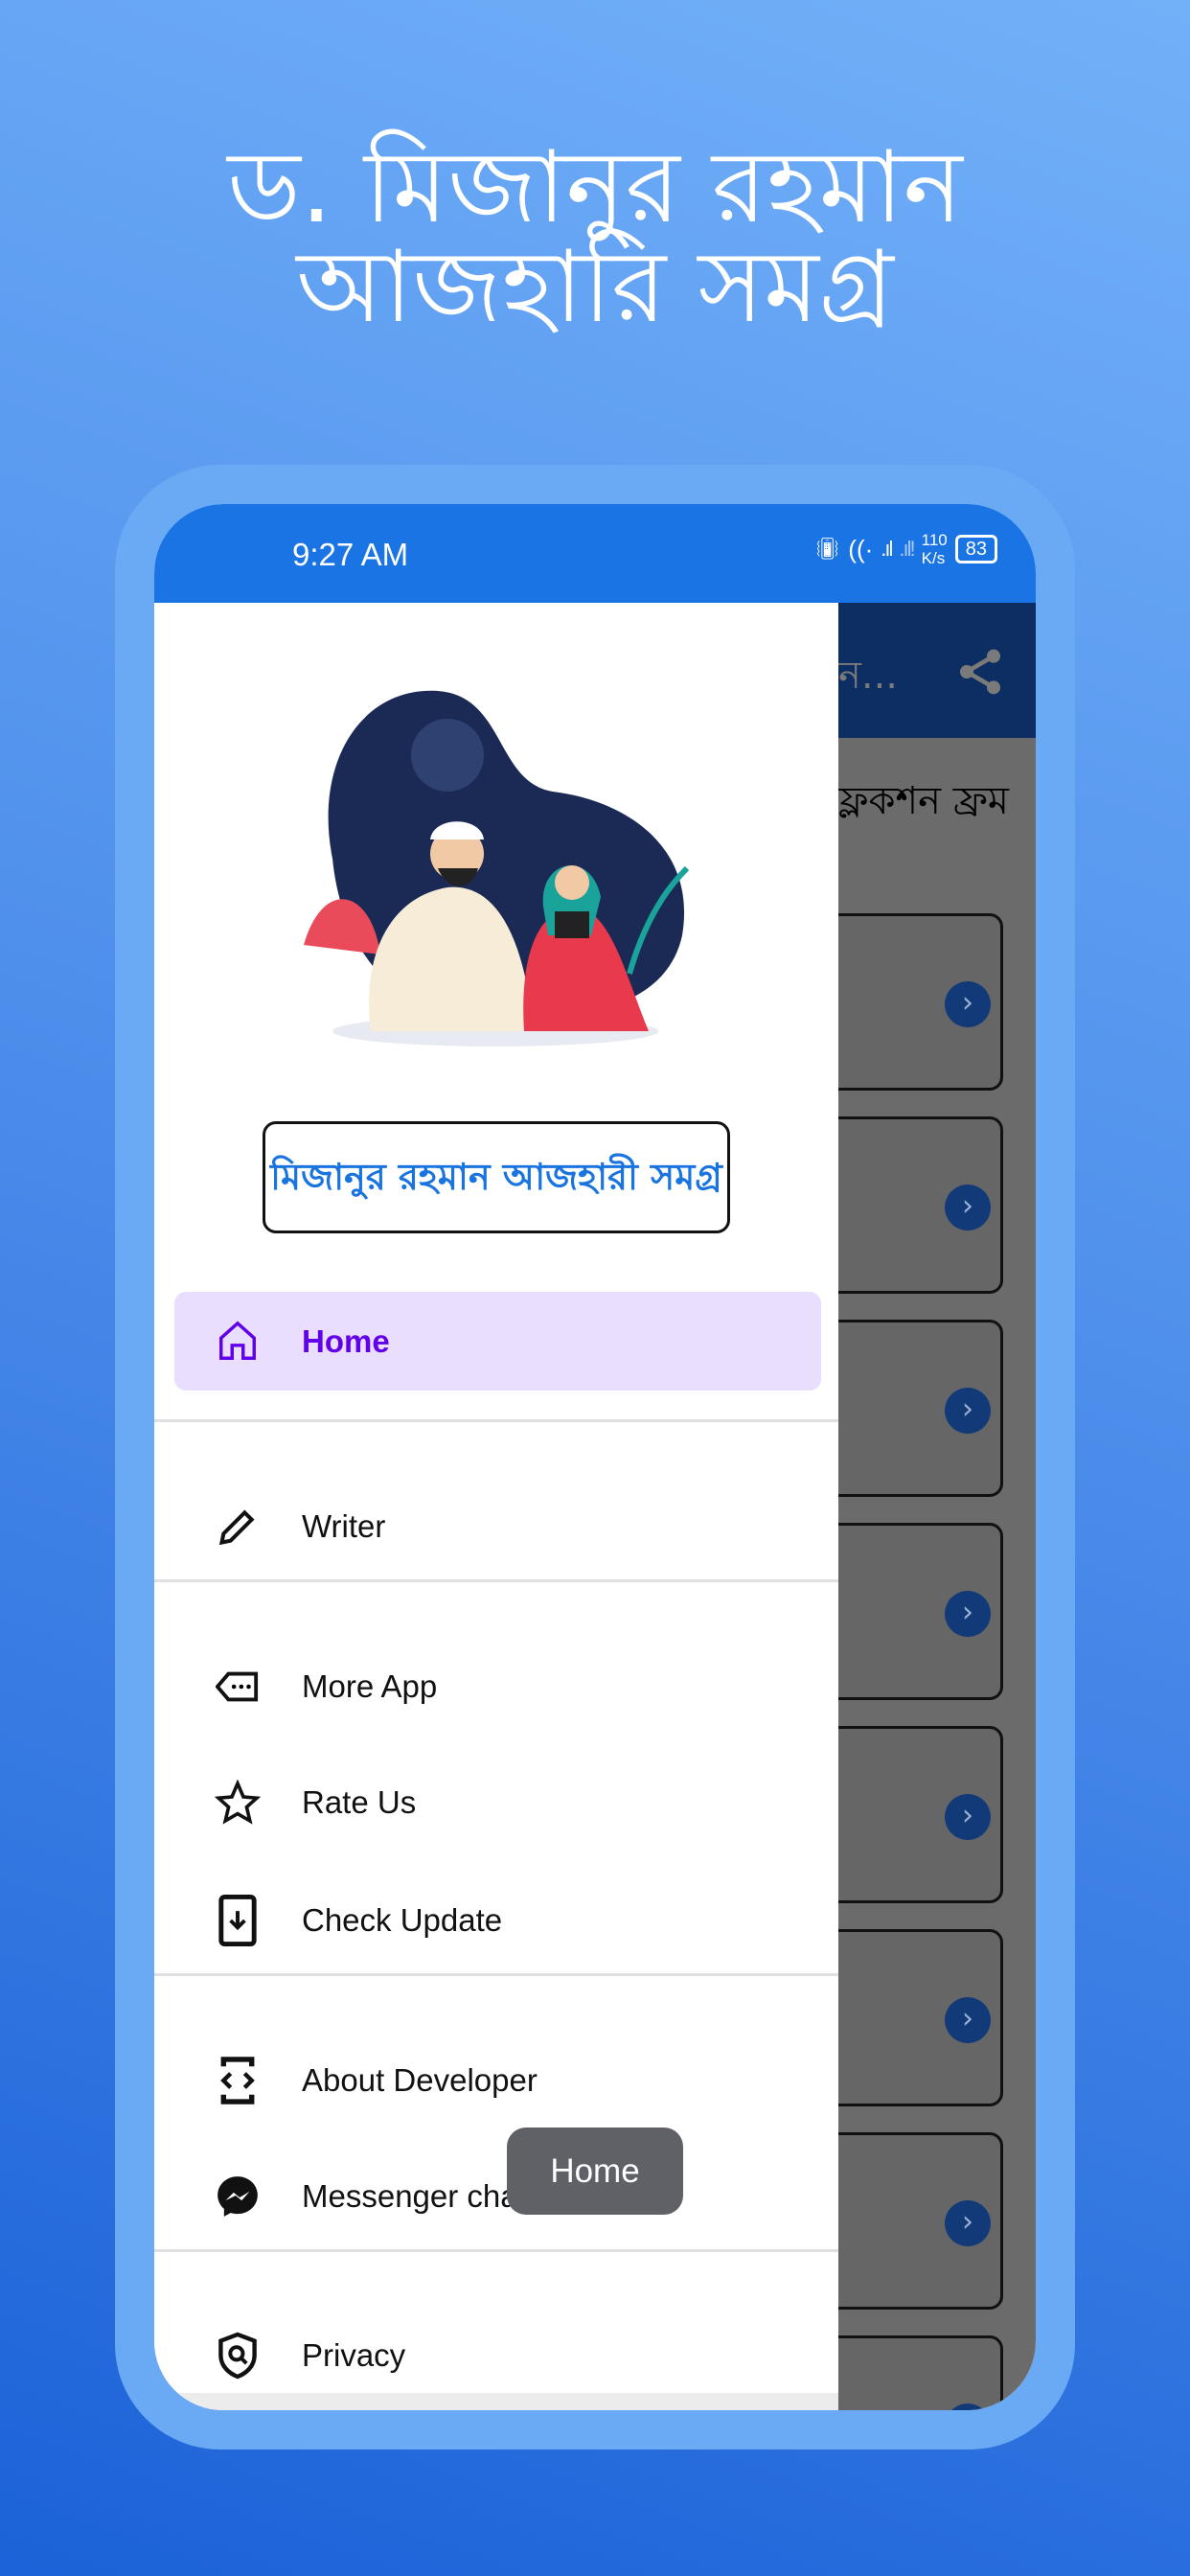 The width and height of the screenshot is (1190, 2576). I want to click on drawer-bottom-edge, so click(496, 2401).